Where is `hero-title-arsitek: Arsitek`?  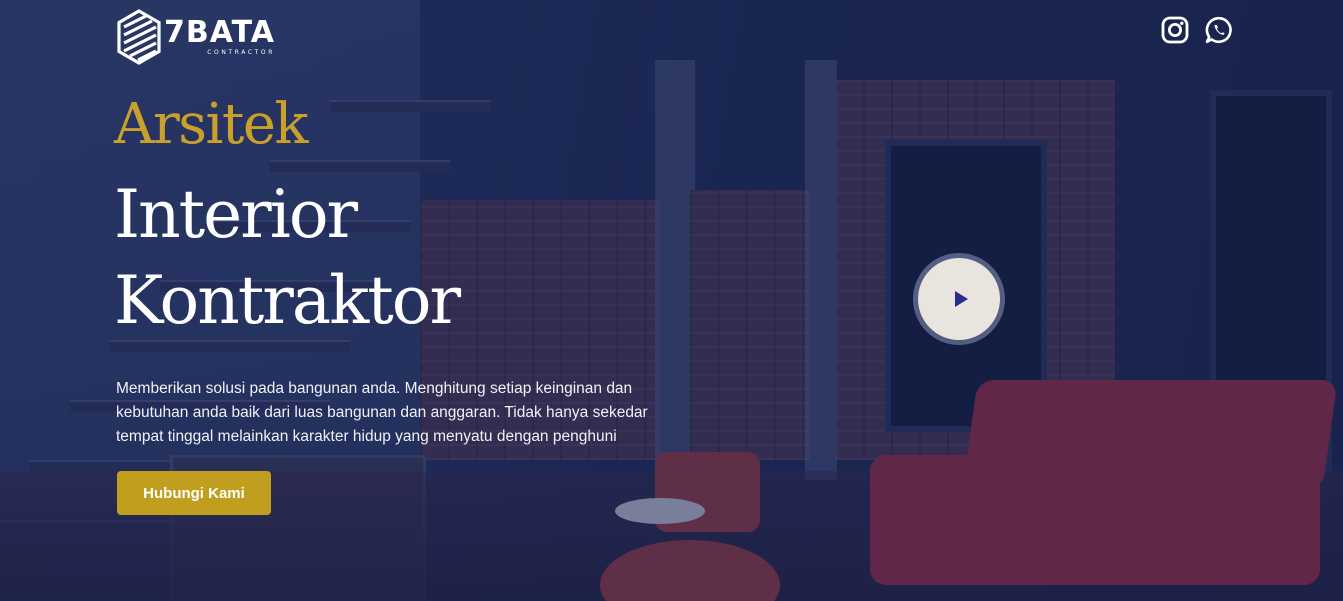 hero-title-arsitek: Arsitek is located at coordinates (211, 124).